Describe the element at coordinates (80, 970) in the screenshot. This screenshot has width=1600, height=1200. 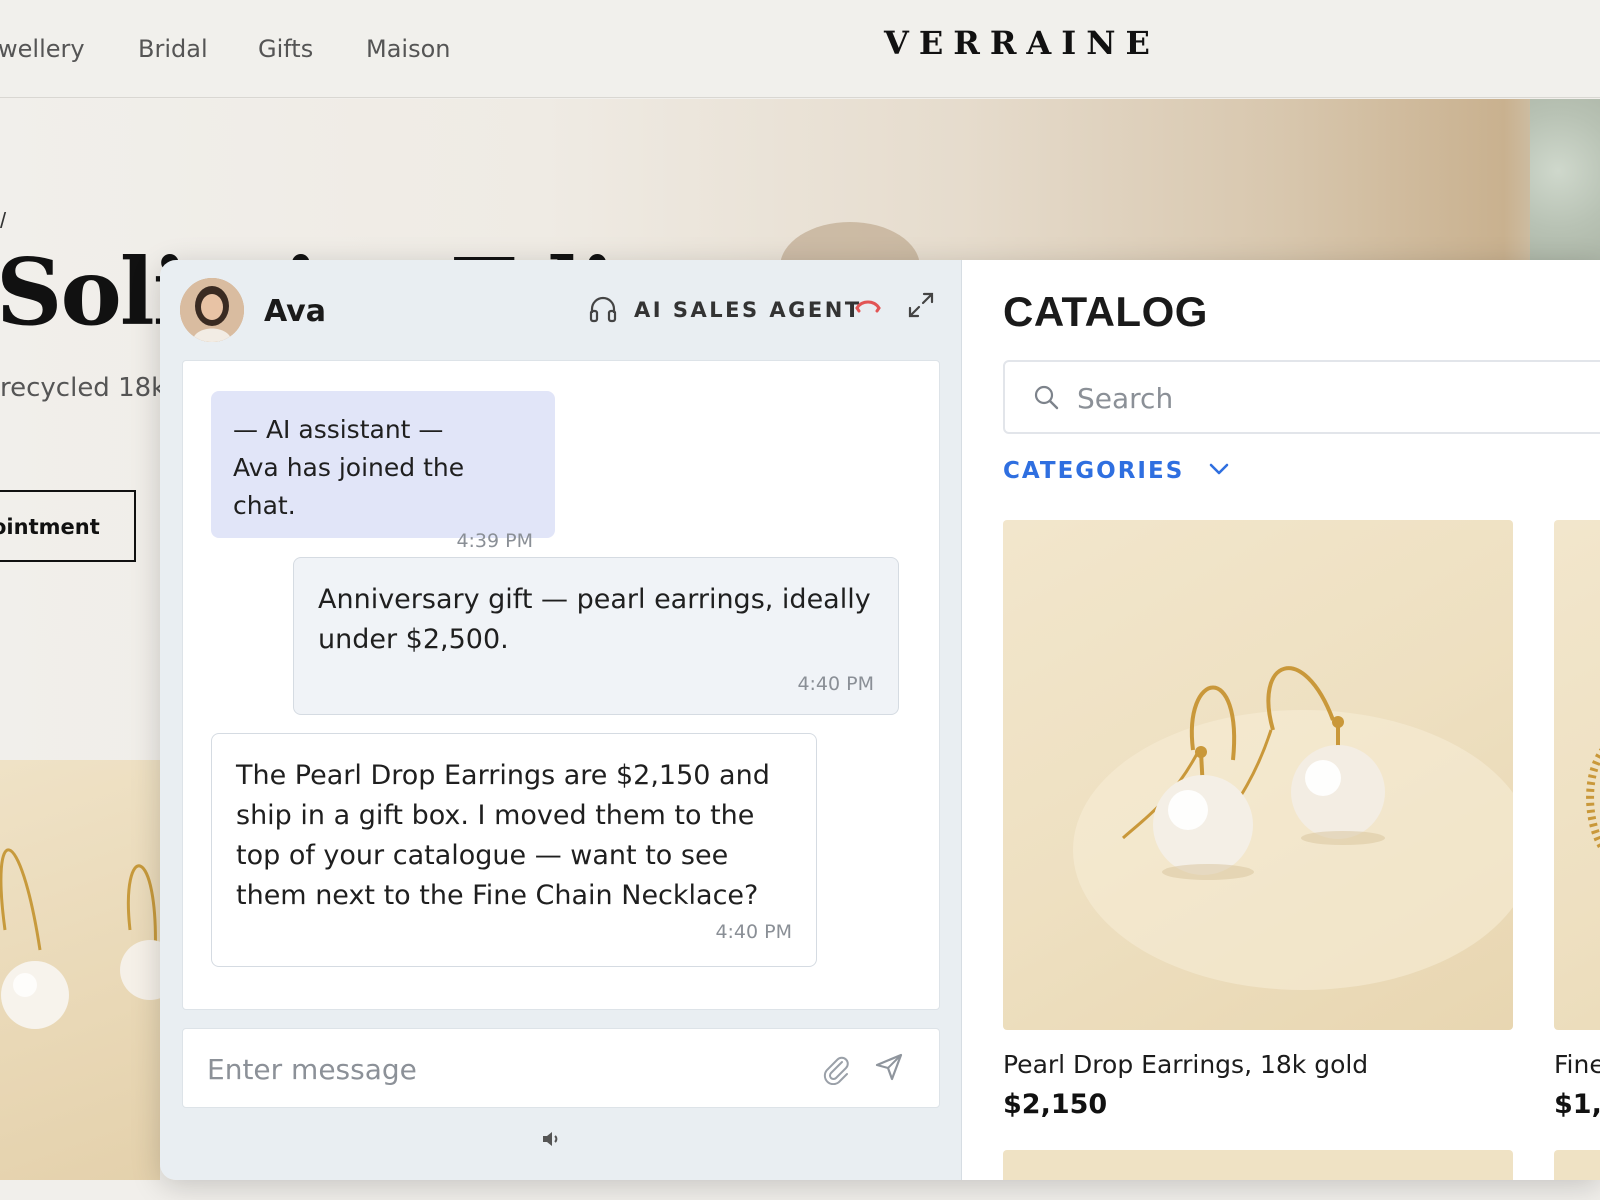
I see `background-product-image` at that location.